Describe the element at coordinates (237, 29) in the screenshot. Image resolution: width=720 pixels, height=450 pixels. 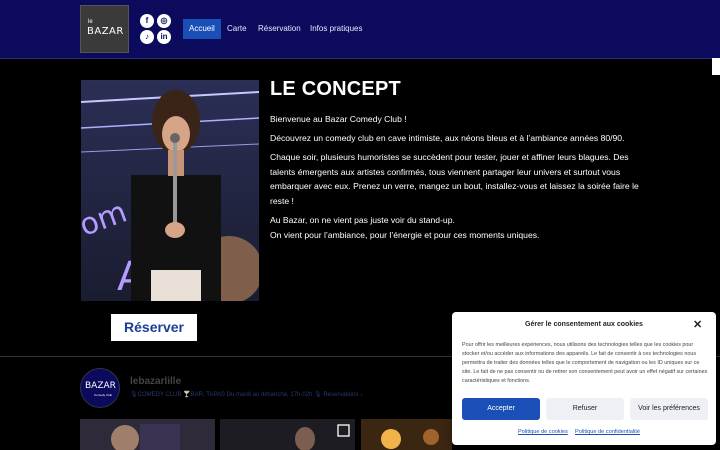
I see `nav-item-carte: Carte` at that location.